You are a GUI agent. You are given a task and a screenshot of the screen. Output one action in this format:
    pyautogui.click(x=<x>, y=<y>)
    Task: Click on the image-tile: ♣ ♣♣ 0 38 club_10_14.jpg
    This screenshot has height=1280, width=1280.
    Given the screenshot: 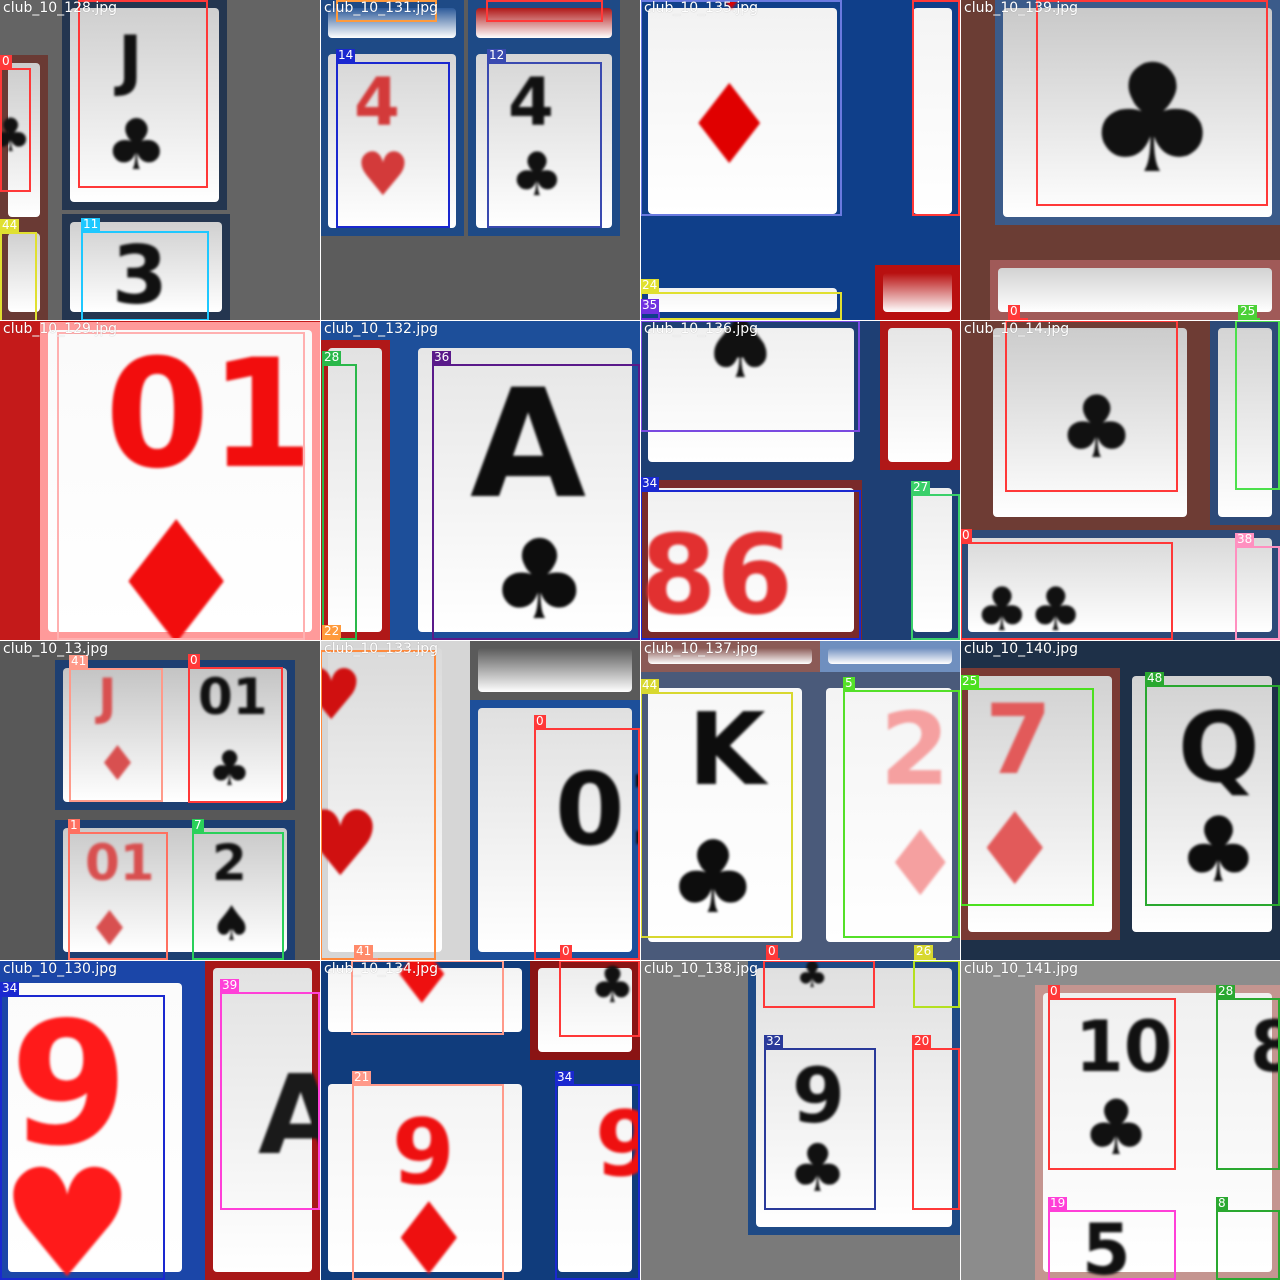 What is the action you would take?
    pyautogui.click(x=1120, y=480)
    